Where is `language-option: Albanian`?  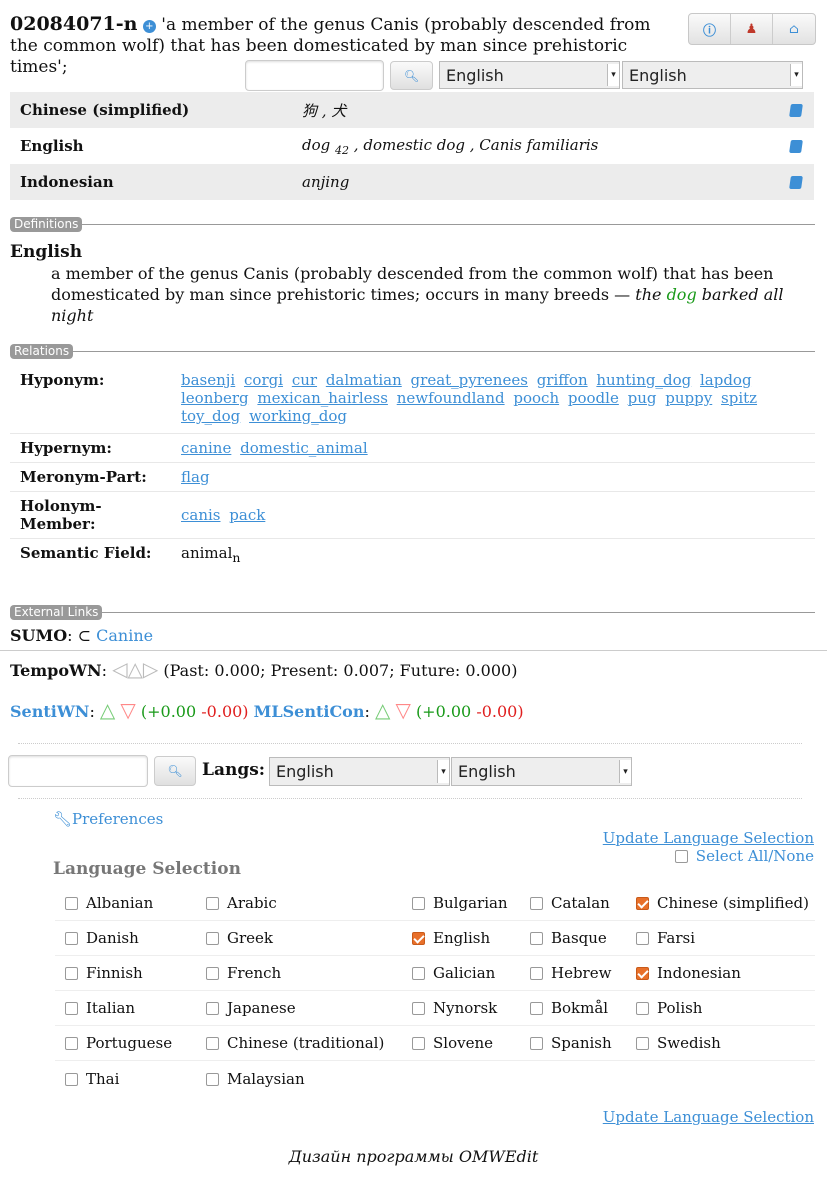
language-option: Albanian is located at coordinates (109, 903).